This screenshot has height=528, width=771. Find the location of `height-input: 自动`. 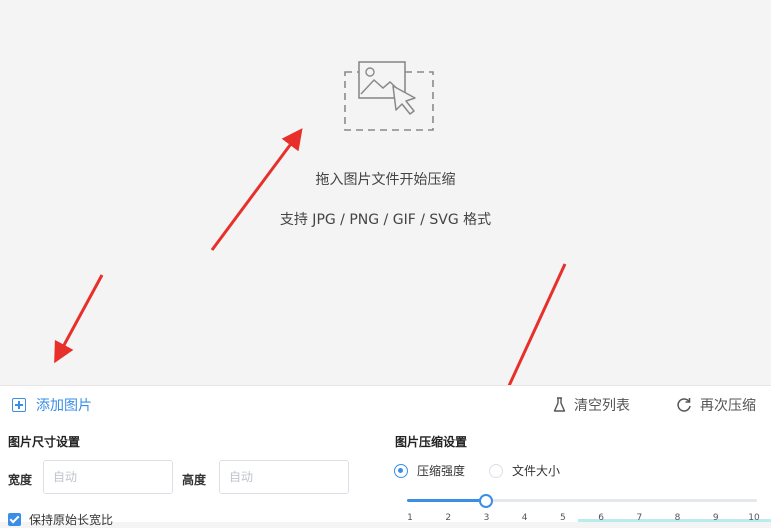

height-input: 自动 is located at coordinates (284, 477).